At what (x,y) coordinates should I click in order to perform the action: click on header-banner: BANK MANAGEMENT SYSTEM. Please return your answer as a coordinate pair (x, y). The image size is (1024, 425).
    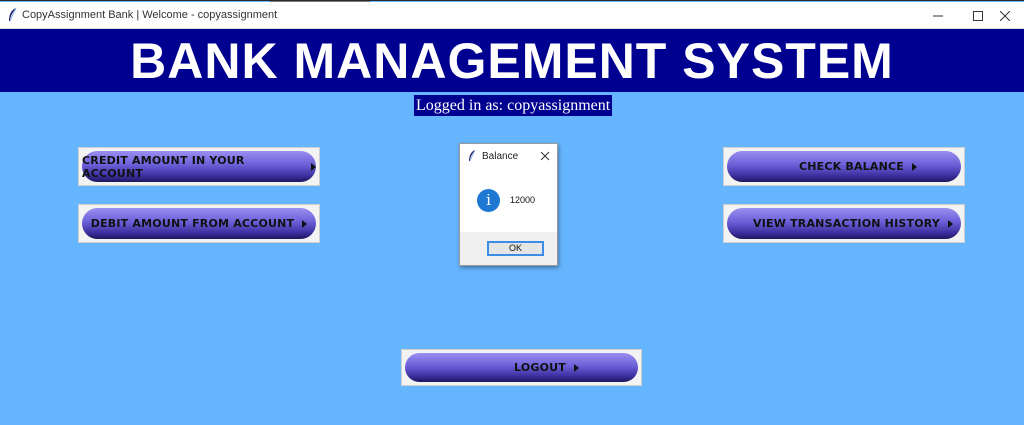
    Looking at the image, I should click on (512, 60).